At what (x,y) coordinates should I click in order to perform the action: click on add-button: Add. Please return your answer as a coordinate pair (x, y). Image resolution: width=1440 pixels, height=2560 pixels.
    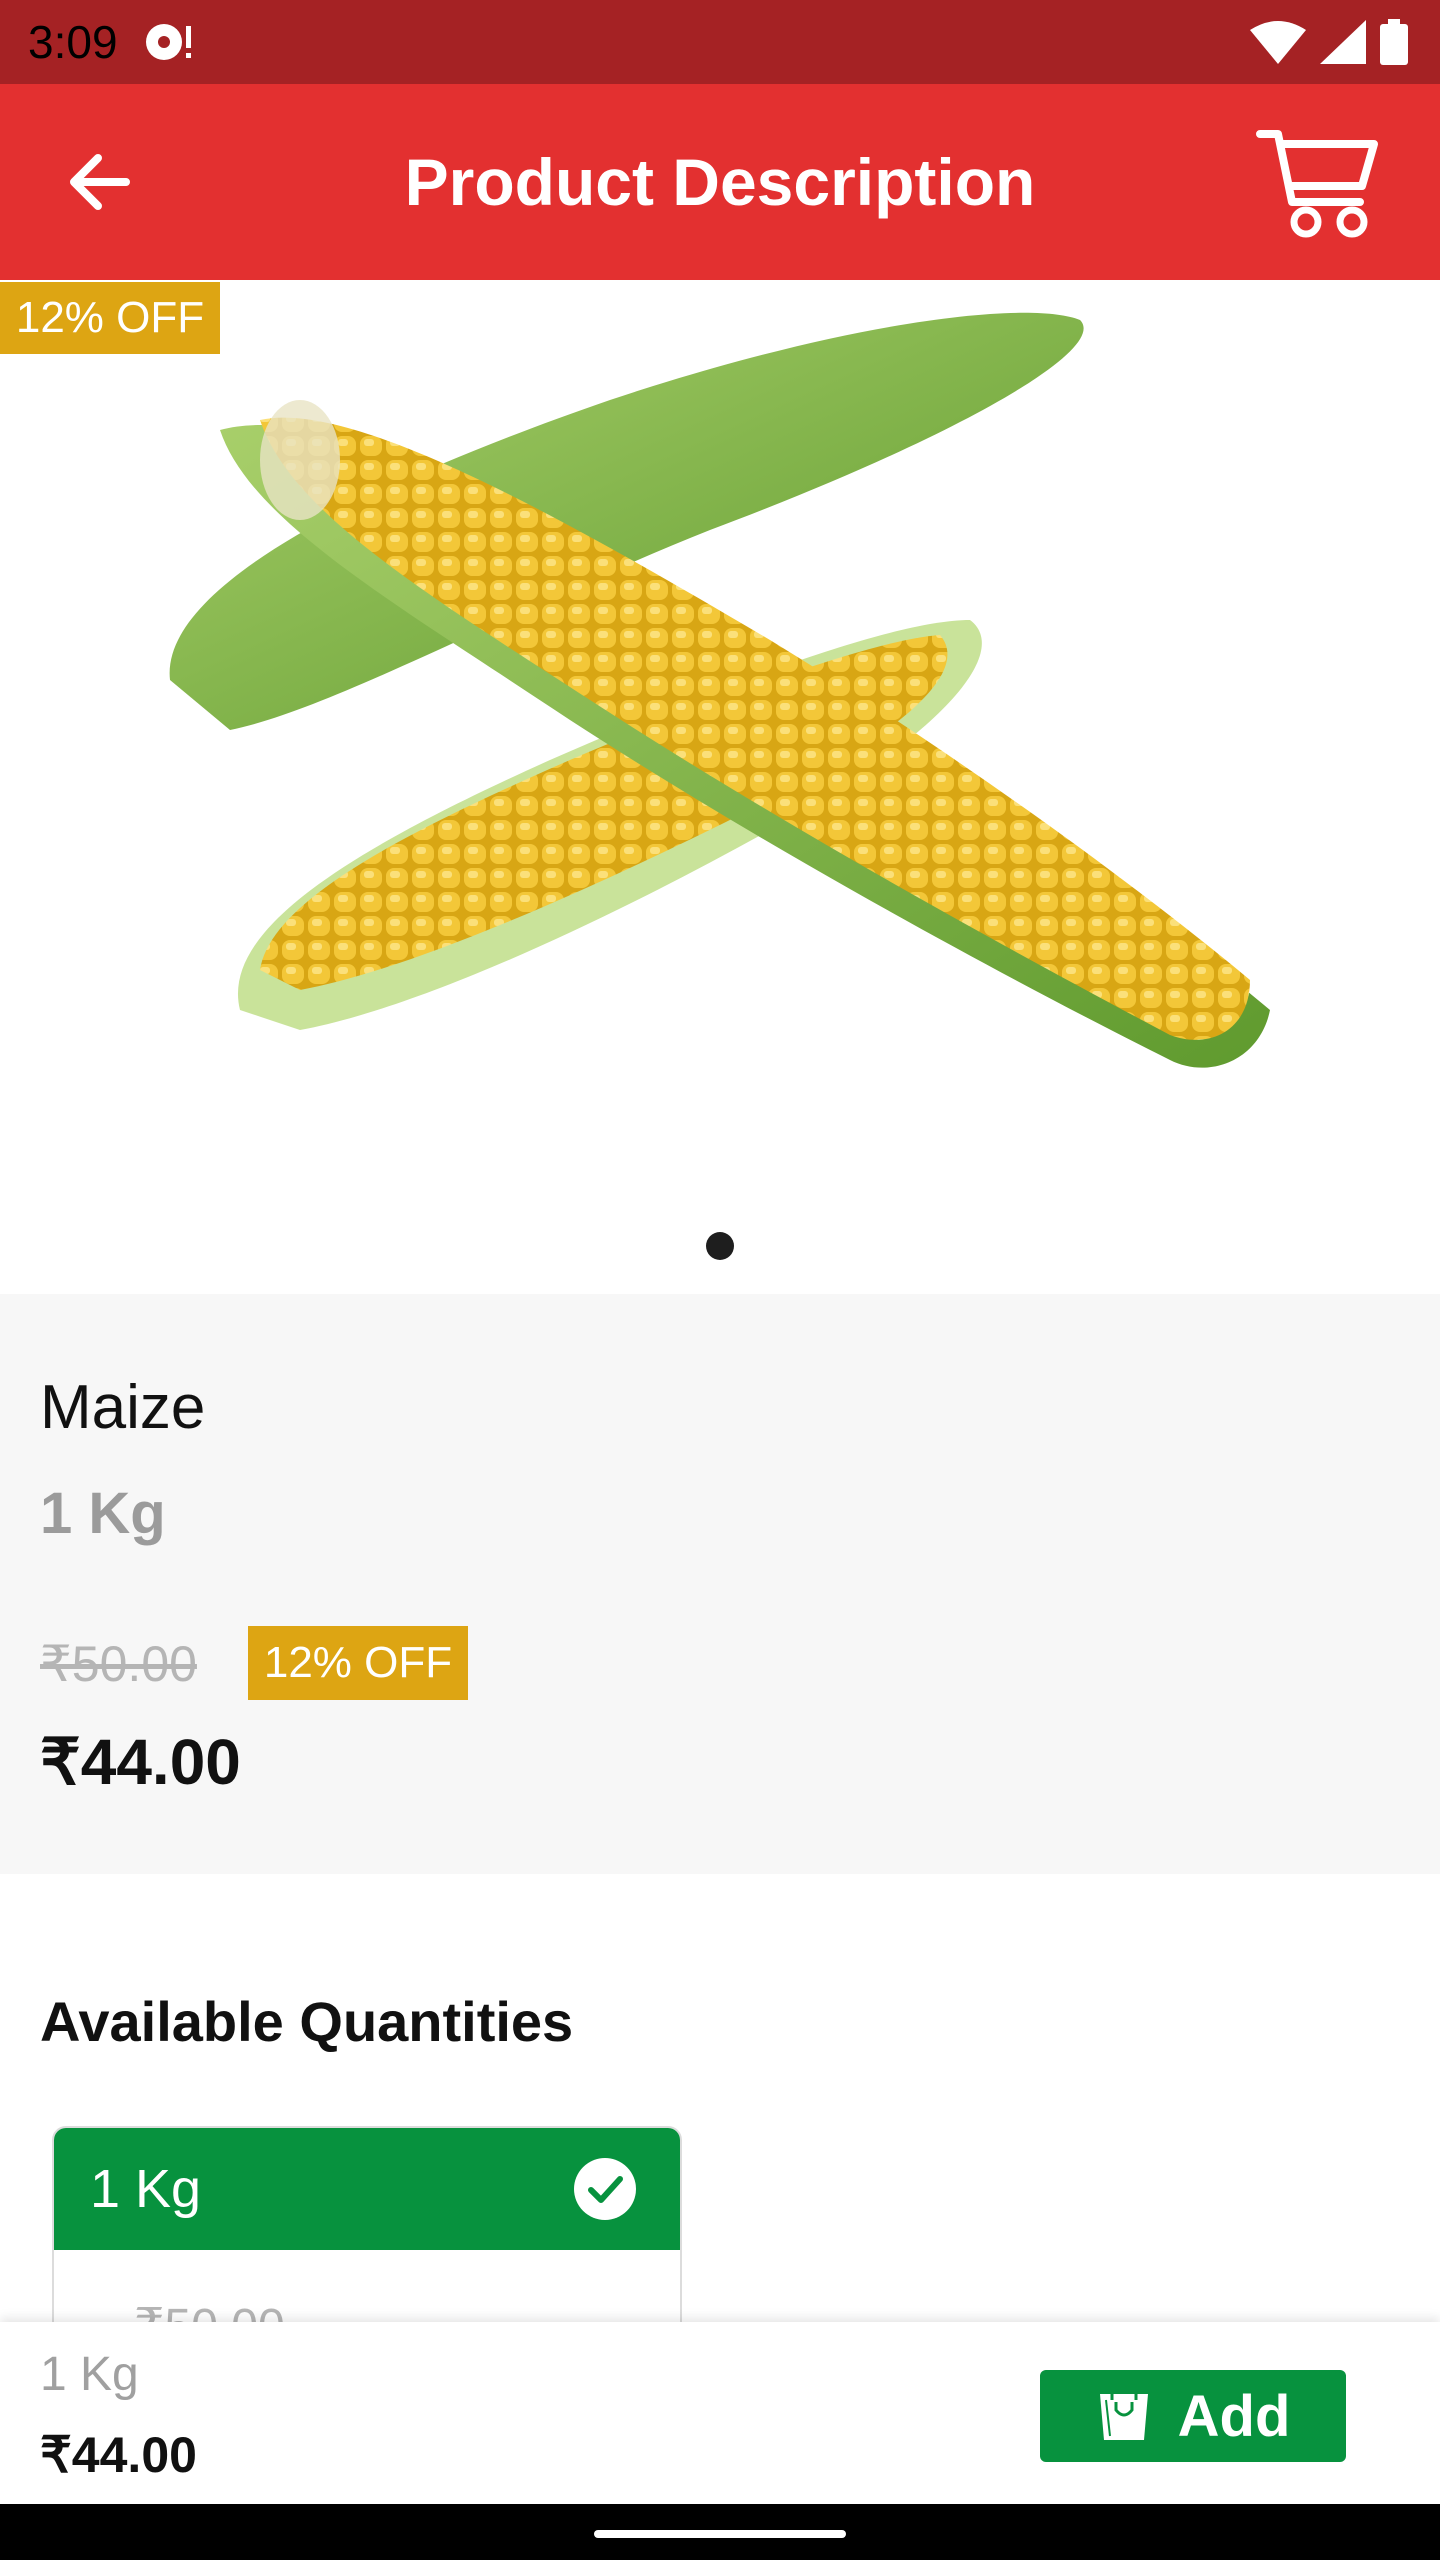
    Looking at the image, I should click on (1193, 2416).